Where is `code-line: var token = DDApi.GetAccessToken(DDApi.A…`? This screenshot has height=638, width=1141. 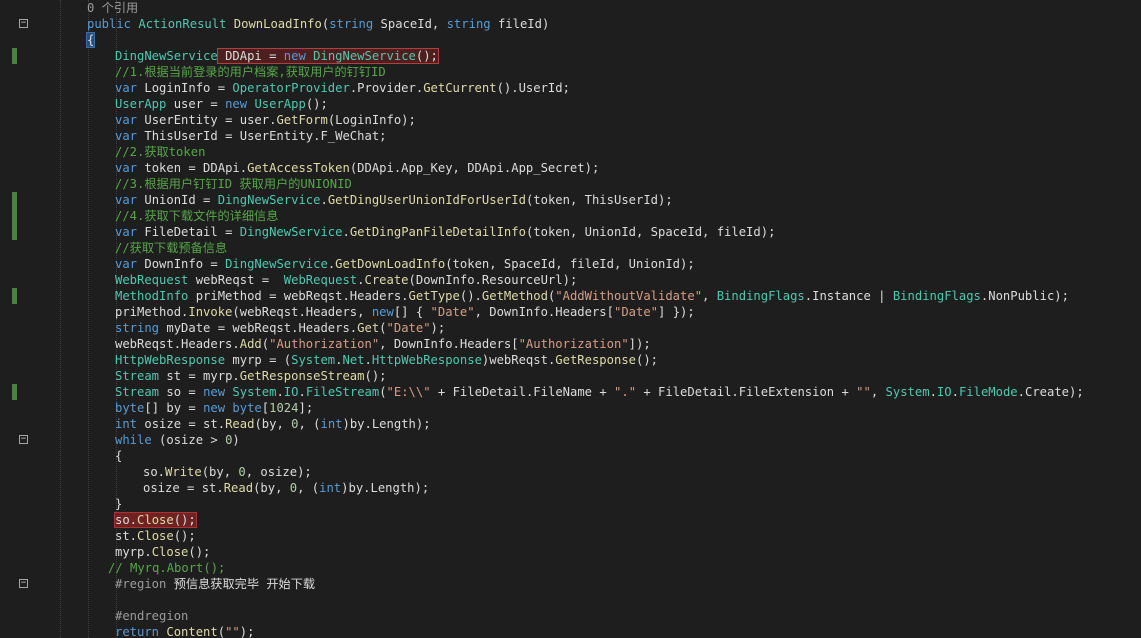
code-line: var token = DDApi.GetAccessToken(DDApi.A… is located at coordinates (570, 168).